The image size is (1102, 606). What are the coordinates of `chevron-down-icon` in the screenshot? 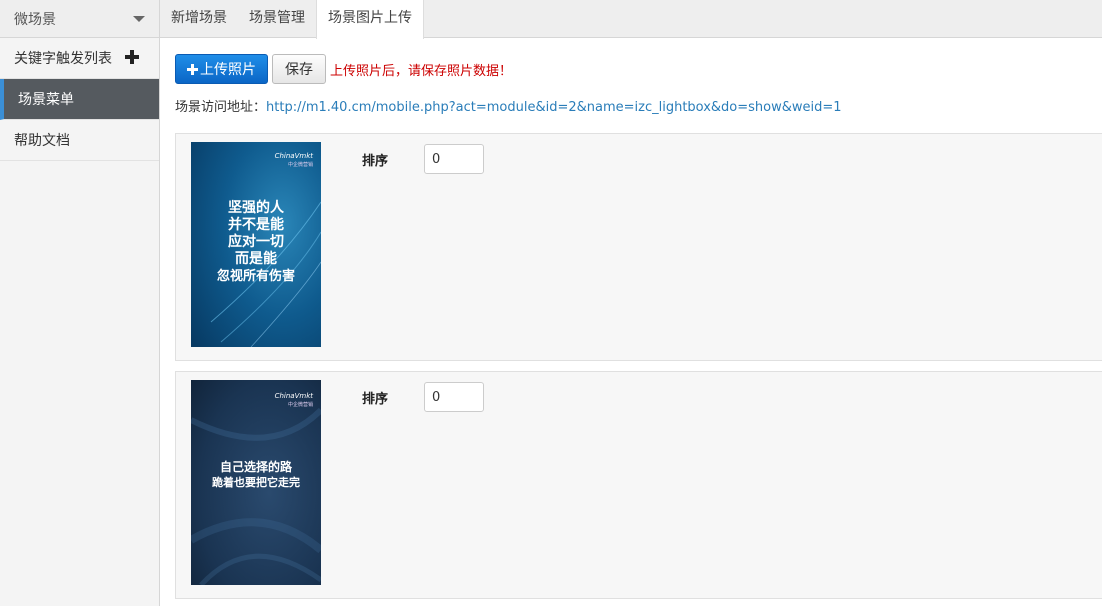 It's located at (139, 18).